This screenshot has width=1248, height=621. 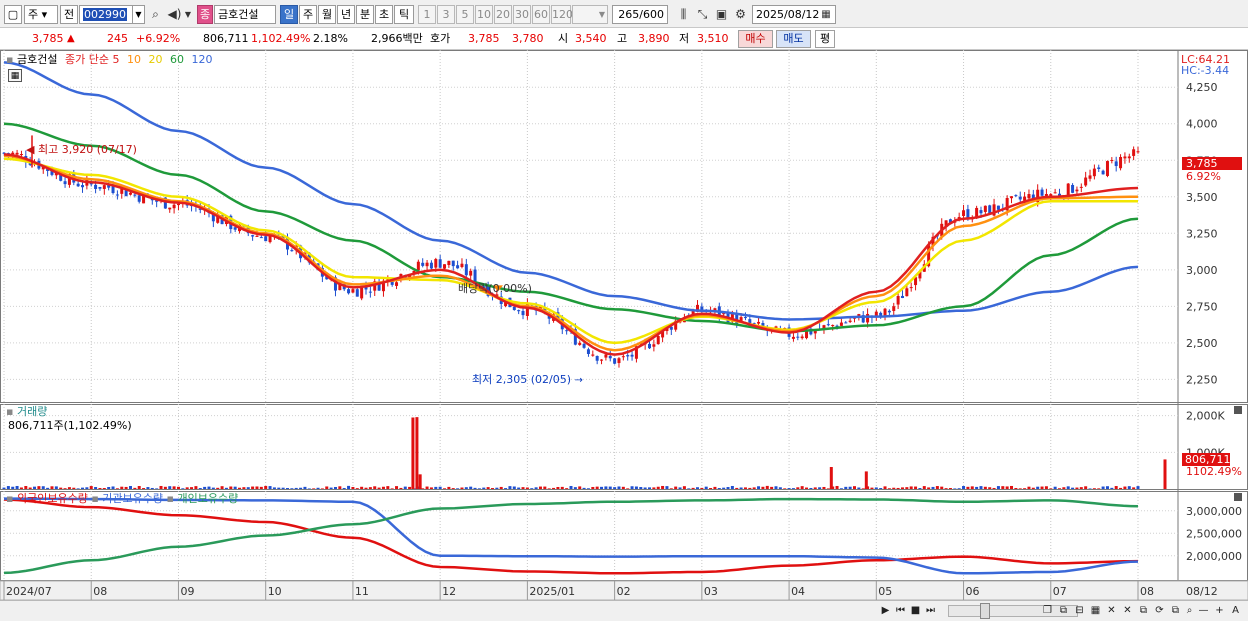 What do you see at coordinates (1189, 611) in the screenshot?
I see `zoom-search-icon: ⌕` at bounding box center [1189, 611].